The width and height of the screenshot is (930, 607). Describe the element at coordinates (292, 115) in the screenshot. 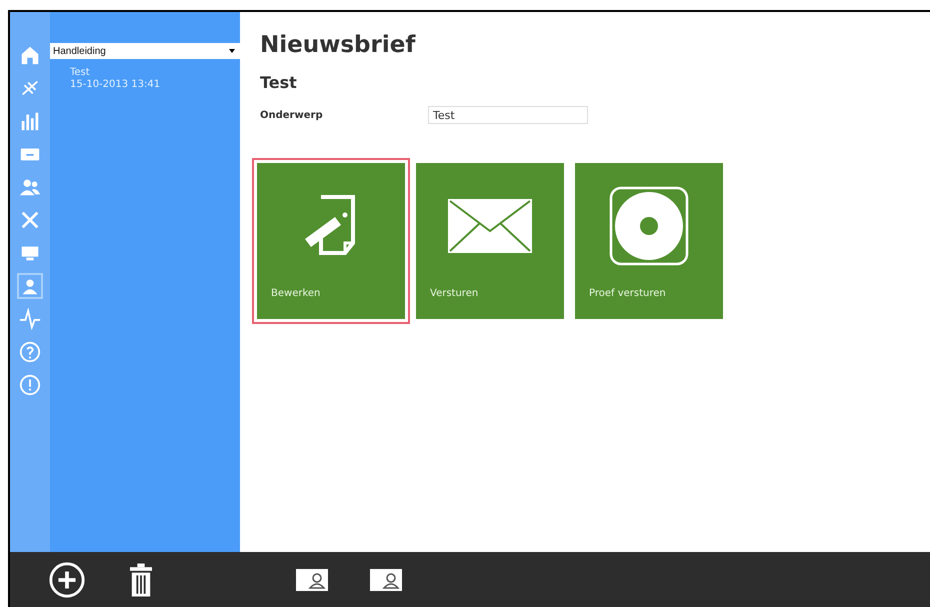

I see `subject-label: Onderwerp` at that location.